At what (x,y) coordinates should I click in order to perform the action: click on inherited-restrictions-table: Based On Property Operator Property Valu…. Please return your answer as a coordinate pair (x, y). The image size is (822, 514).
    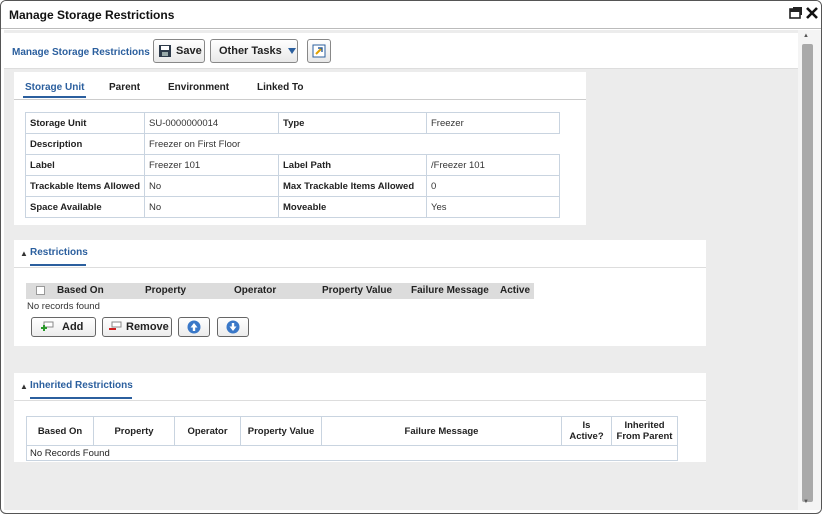
    Looking at the image, I should click on (352, 438).